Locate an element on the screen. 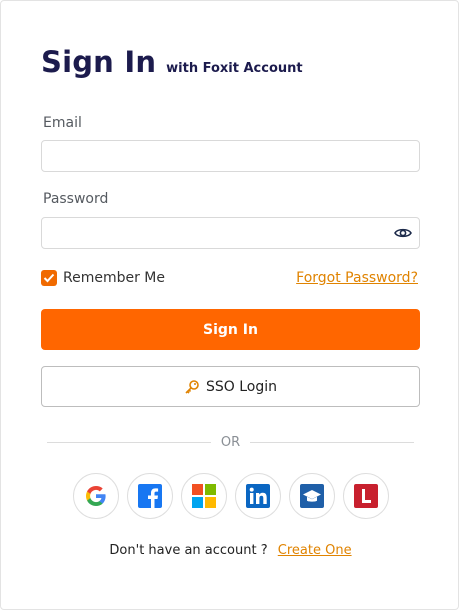 This screenshot has height=610, width=459. remember-me: Remember Me is located at coordinates (103, 278).